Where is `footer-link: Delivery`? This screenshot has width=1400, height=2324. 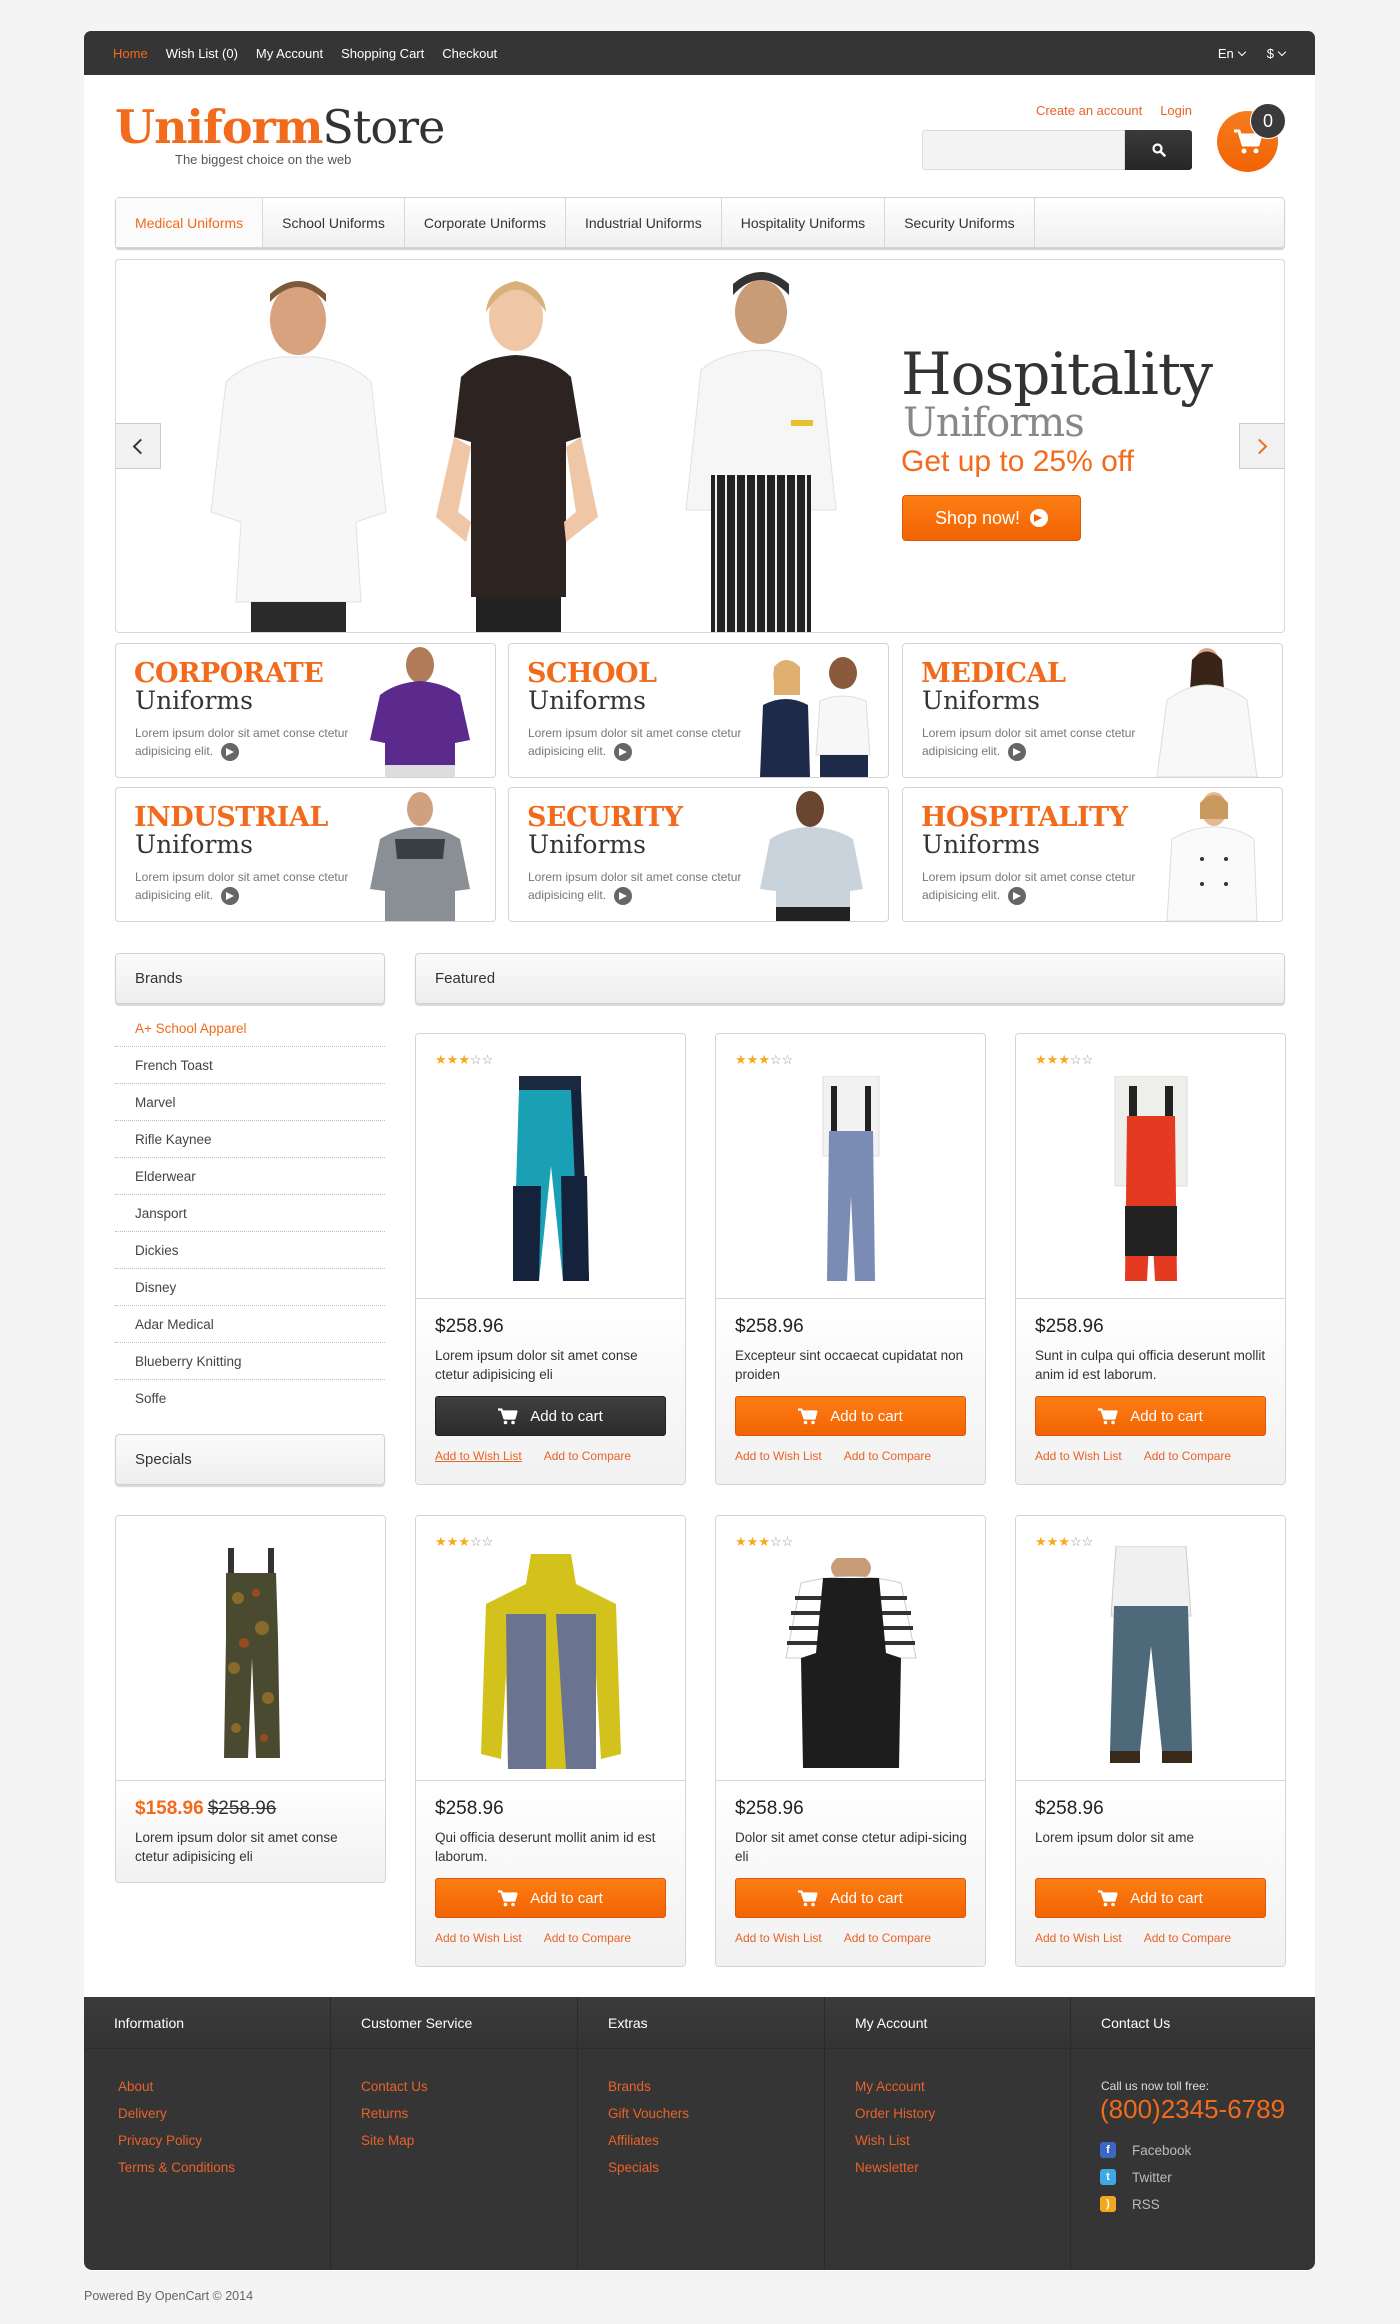 footer-link: Delivery is located at coordinates (224, 2119).